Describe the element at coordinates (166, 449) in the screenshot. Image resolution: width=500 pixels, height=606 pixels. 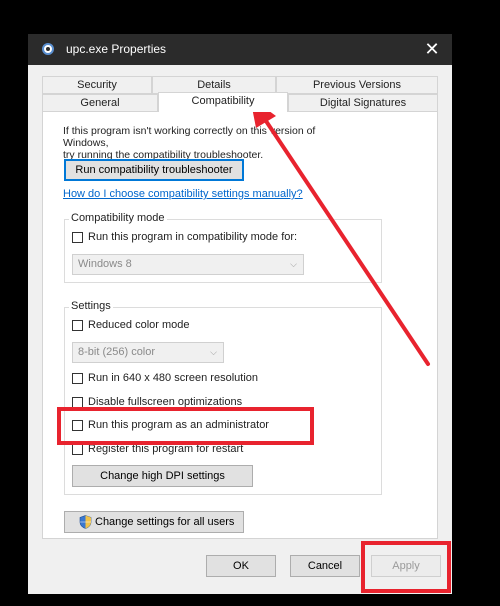
I see `register-restart-label: Register this program for restart` at that location.